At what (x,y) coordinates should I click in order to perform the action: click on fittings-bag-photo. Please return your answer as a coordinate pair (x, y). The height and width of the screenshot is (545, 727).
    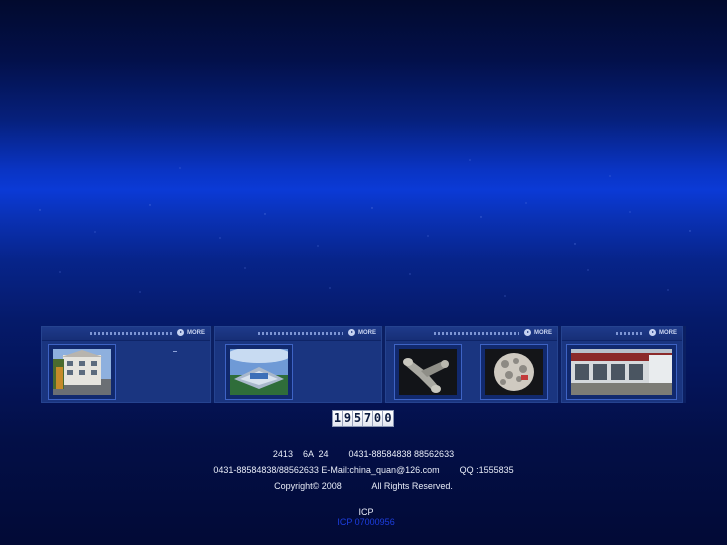
    Looking at the image, I should click on (514, 372).